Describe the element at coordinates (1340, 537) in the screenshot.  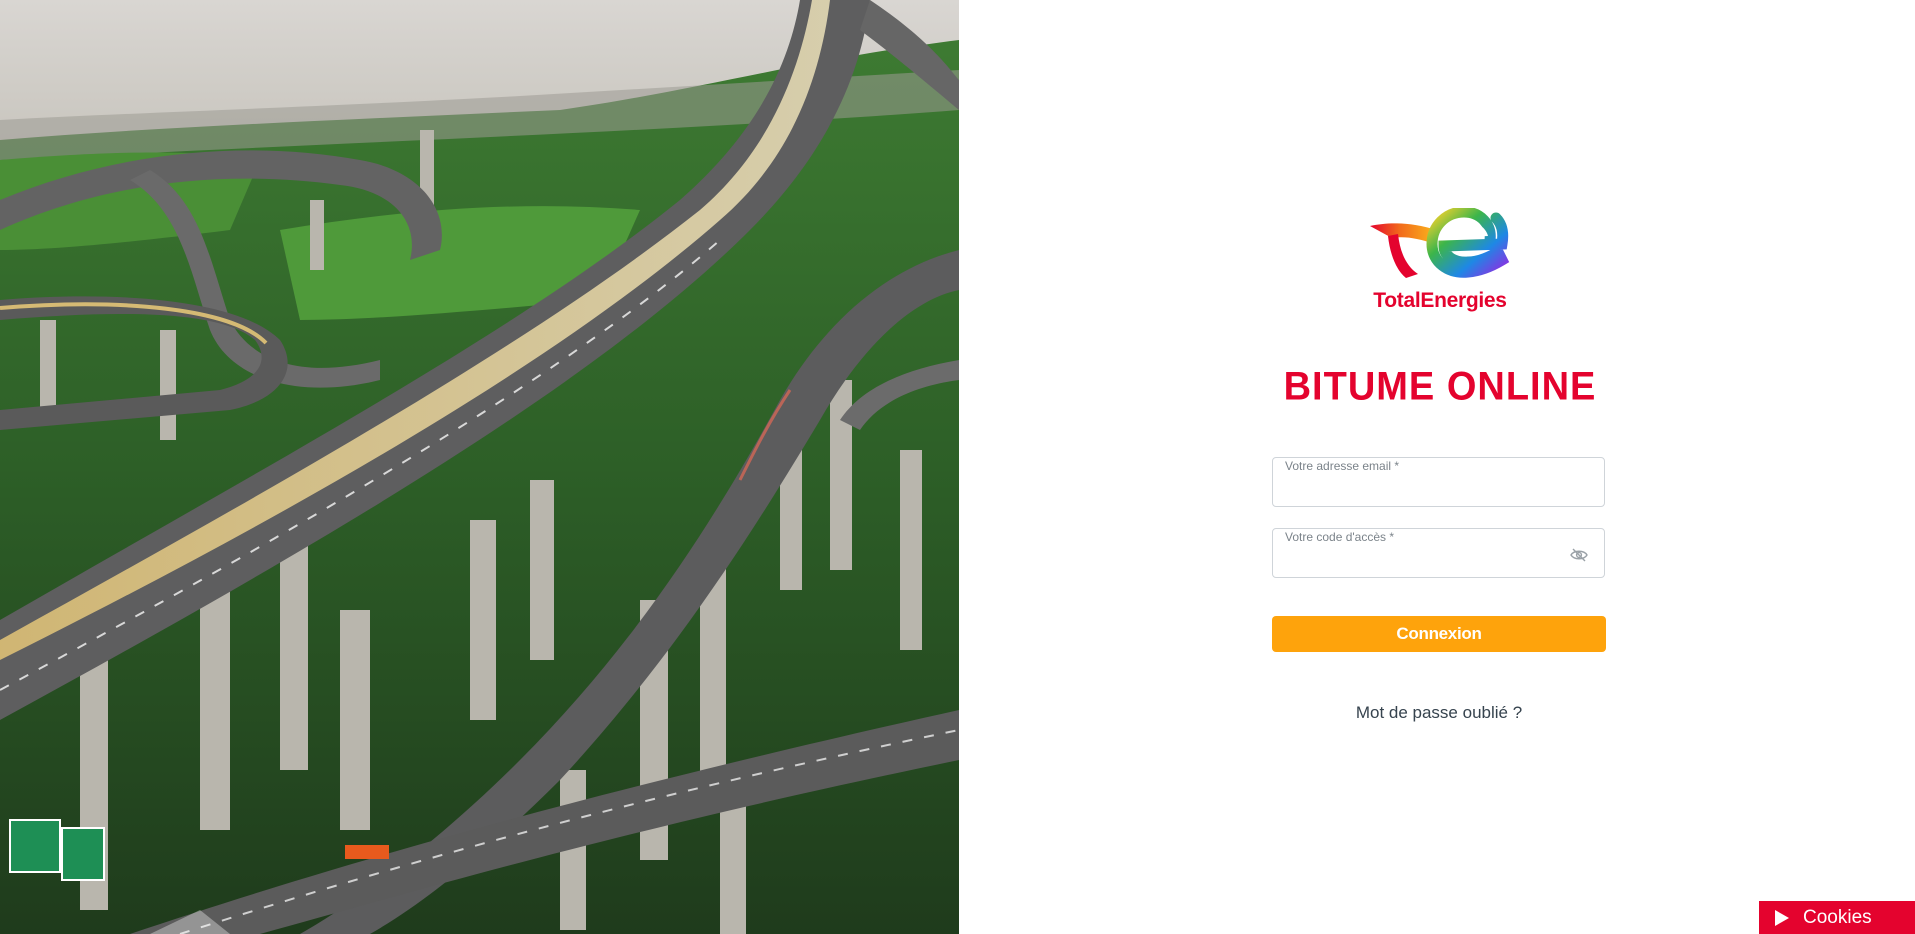
I see `password-label: Votre code d'accès *` at that location.